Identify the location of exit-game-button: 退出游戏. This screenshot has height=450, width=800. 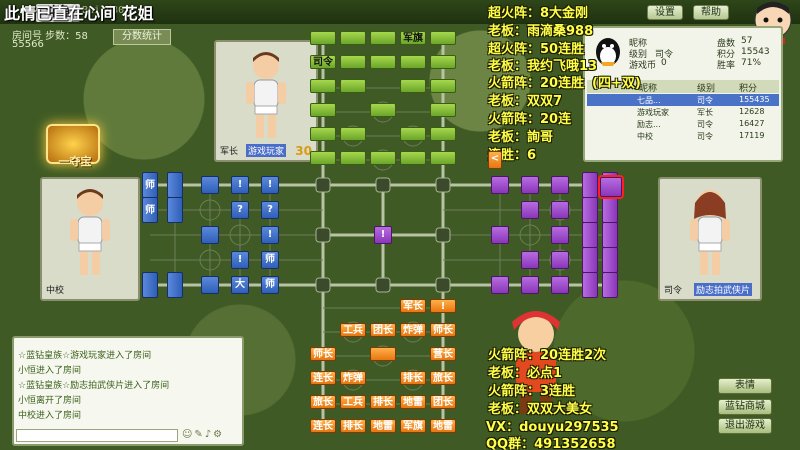
(745, 426).